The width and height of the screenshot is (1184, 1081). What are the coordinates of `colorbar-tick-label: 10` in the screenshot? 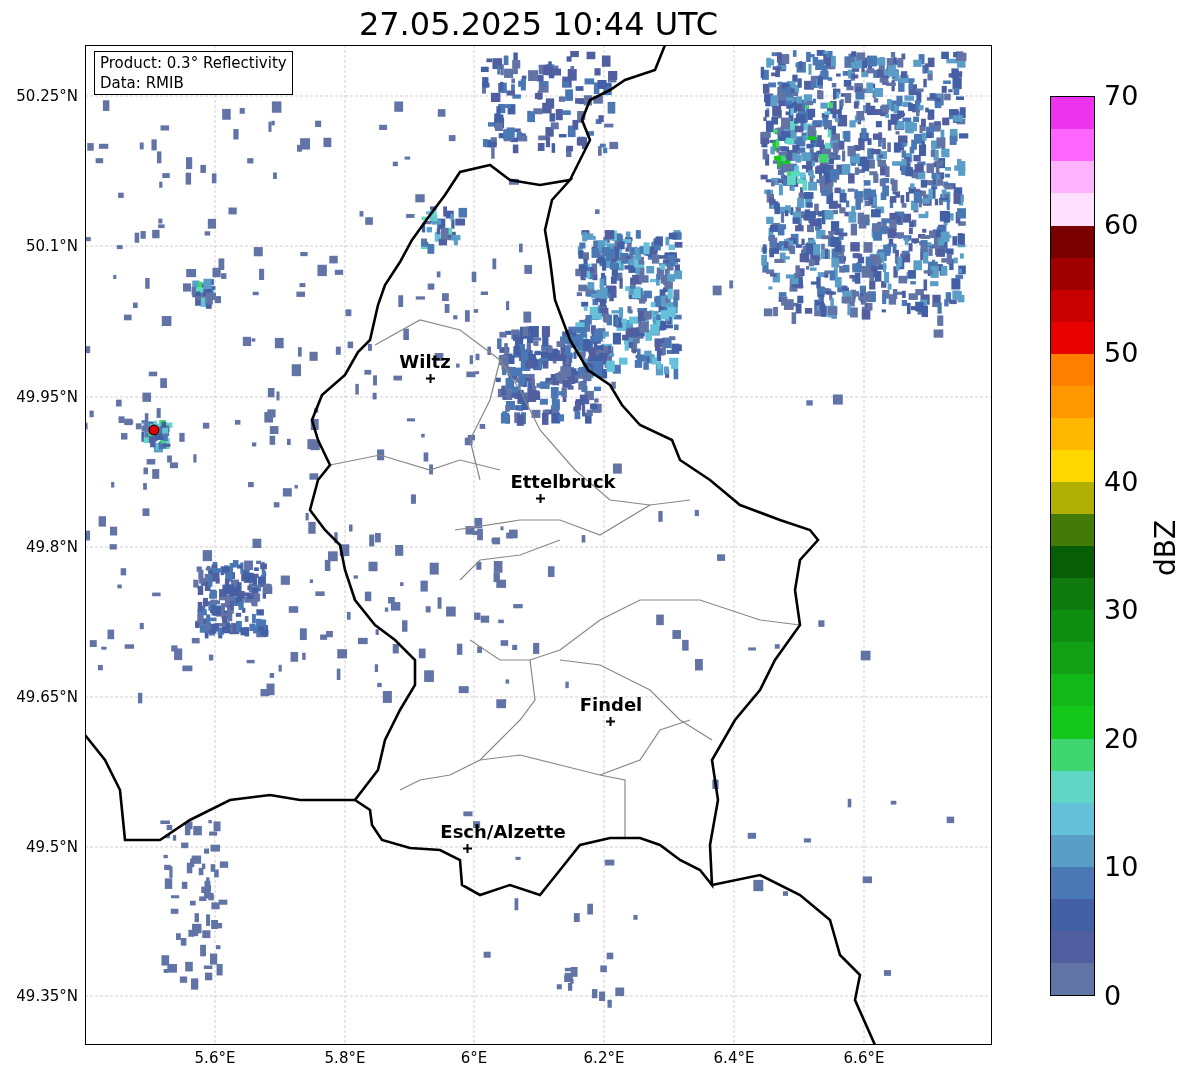 It's located at (1121, 867).